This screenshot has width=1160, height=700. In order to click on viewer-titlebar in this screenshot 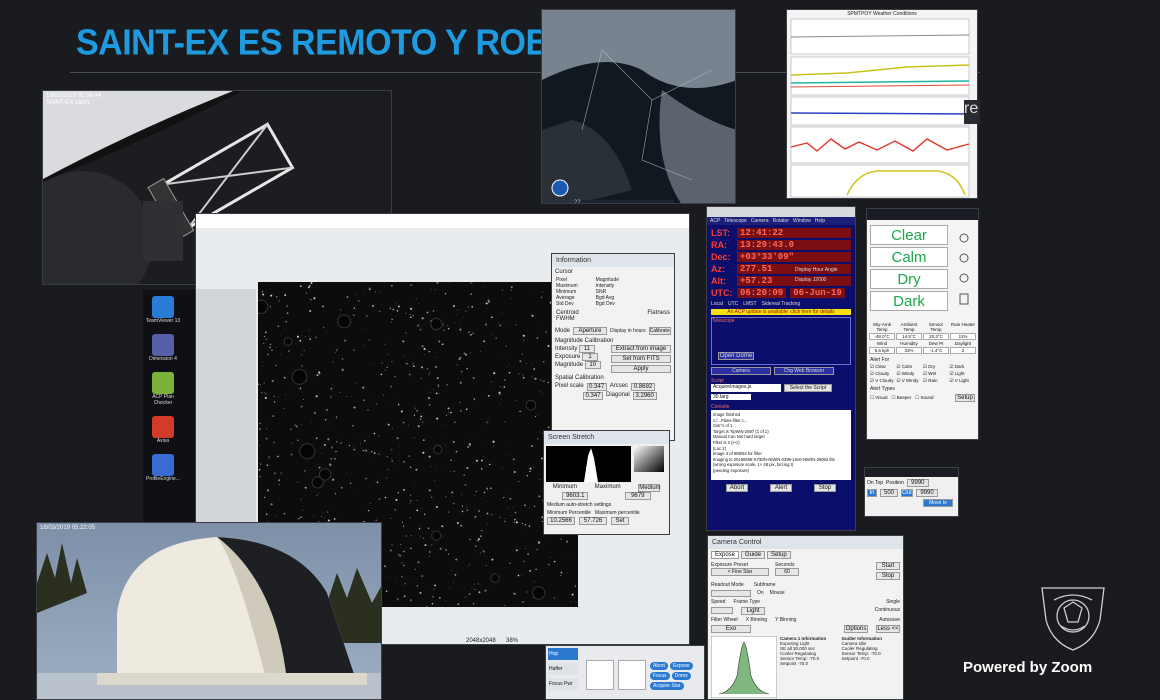, I will do `click(442, 221)`.